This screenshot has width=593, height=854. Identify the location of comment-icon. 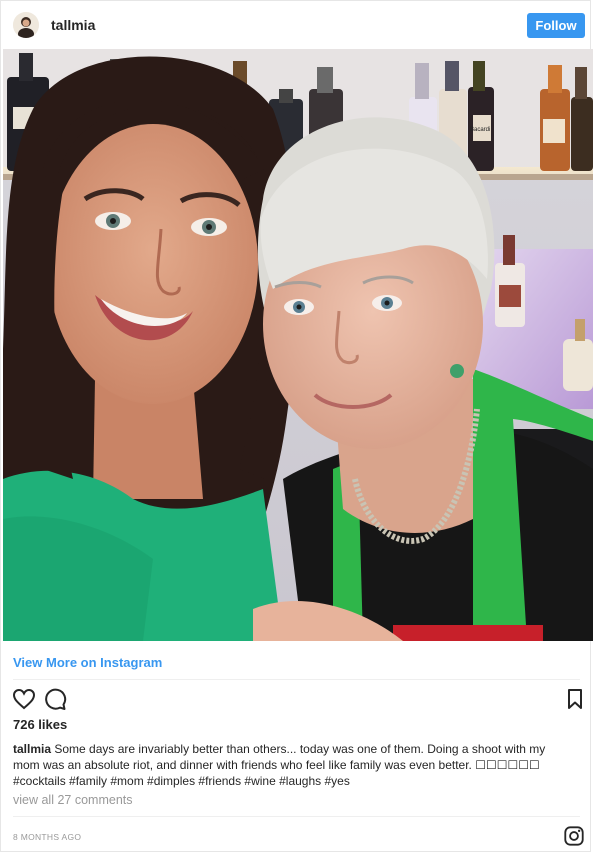
(55, 699).